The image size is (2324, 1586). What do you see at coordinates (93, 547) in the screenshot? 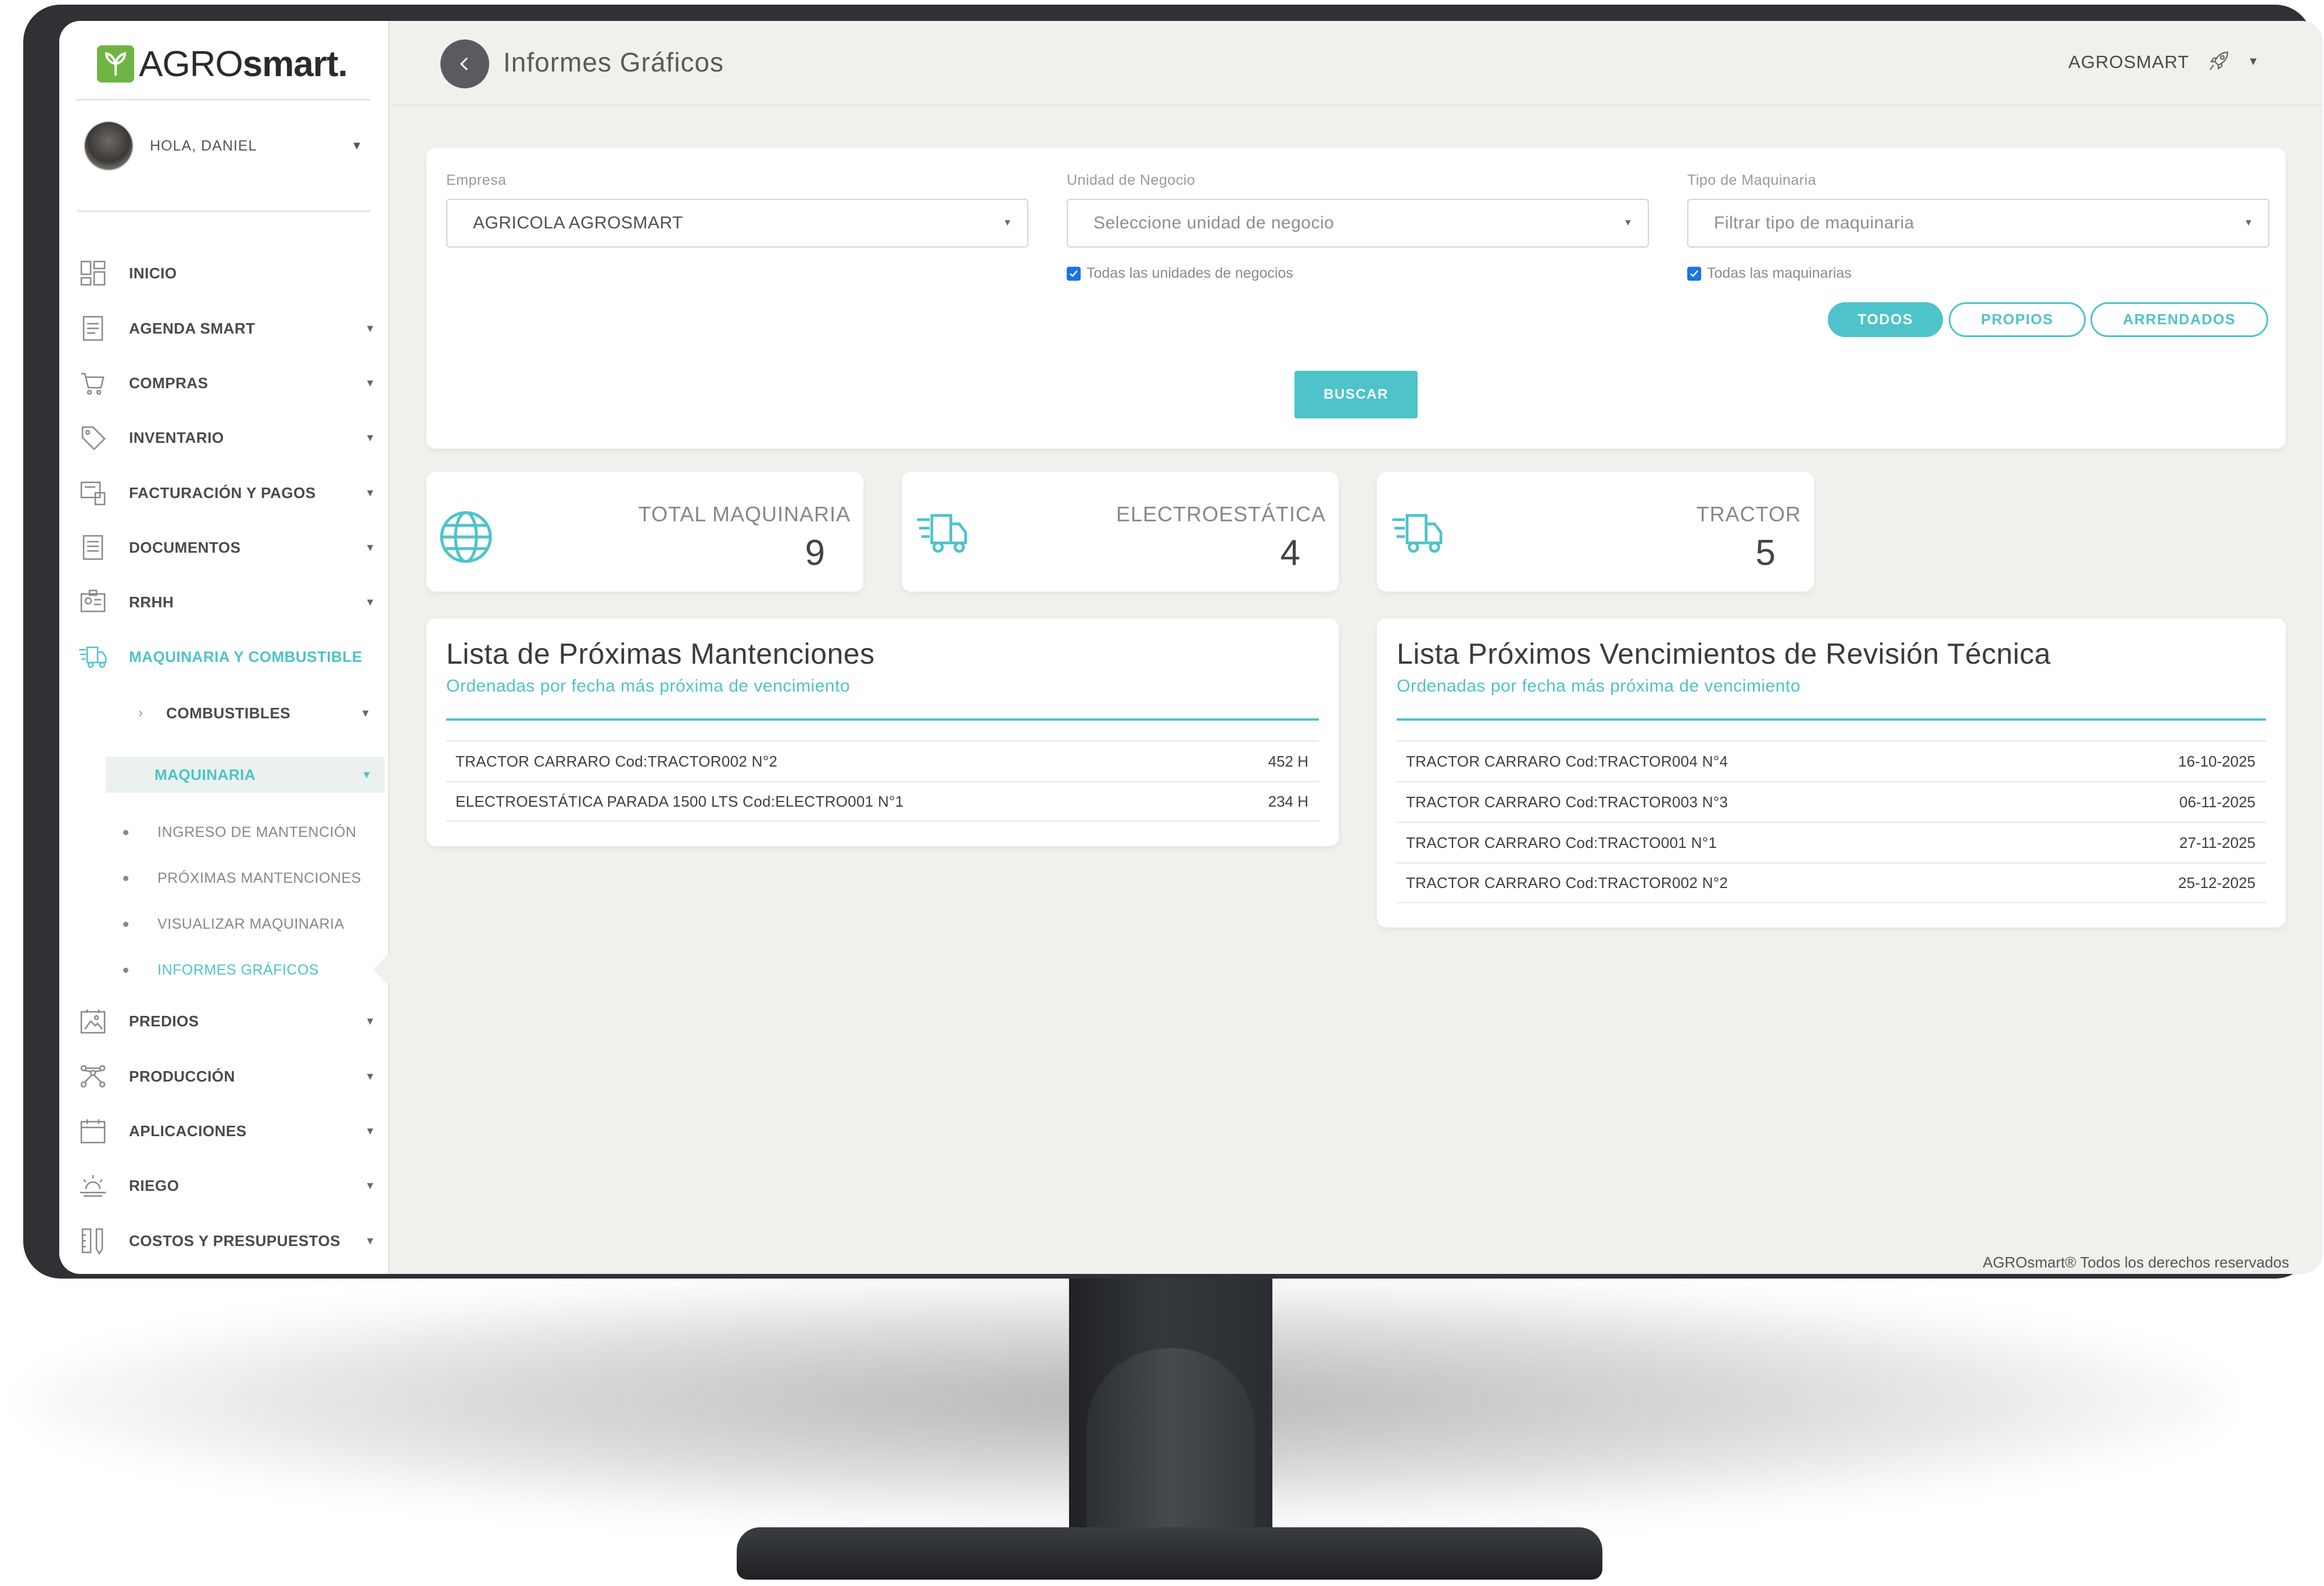
I see `document-icon` at bounding box center [93, 547].